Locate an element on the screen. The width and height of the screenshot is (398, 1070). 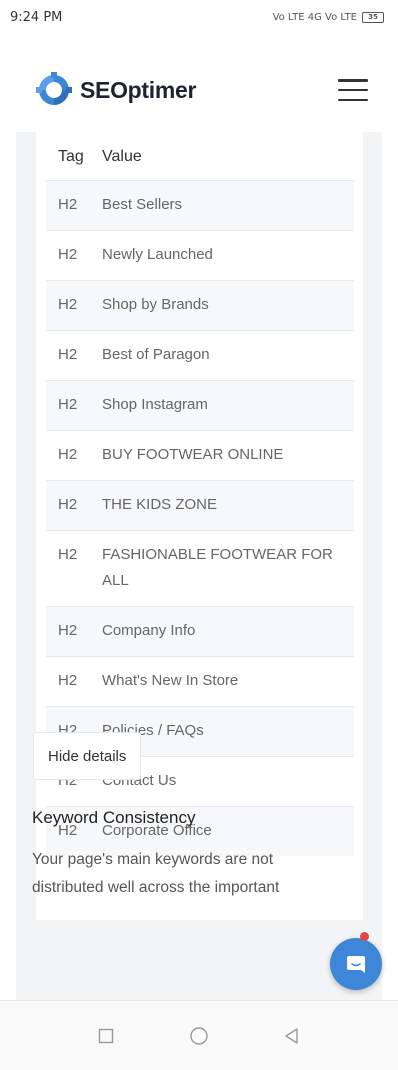
notification-dot is located at coordinates (364, 936).